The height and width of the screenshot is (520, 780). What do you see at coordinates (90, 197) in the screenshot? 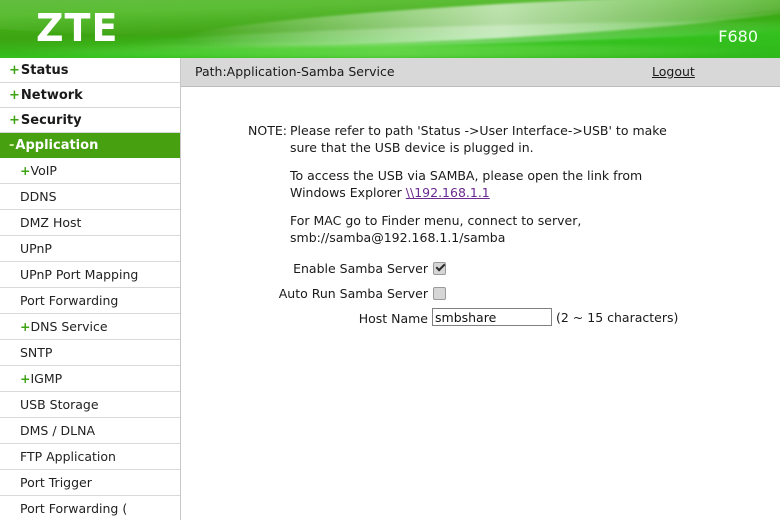
I see `sidebar-item-ddns: DDNS` at bounding box center [90, 197].